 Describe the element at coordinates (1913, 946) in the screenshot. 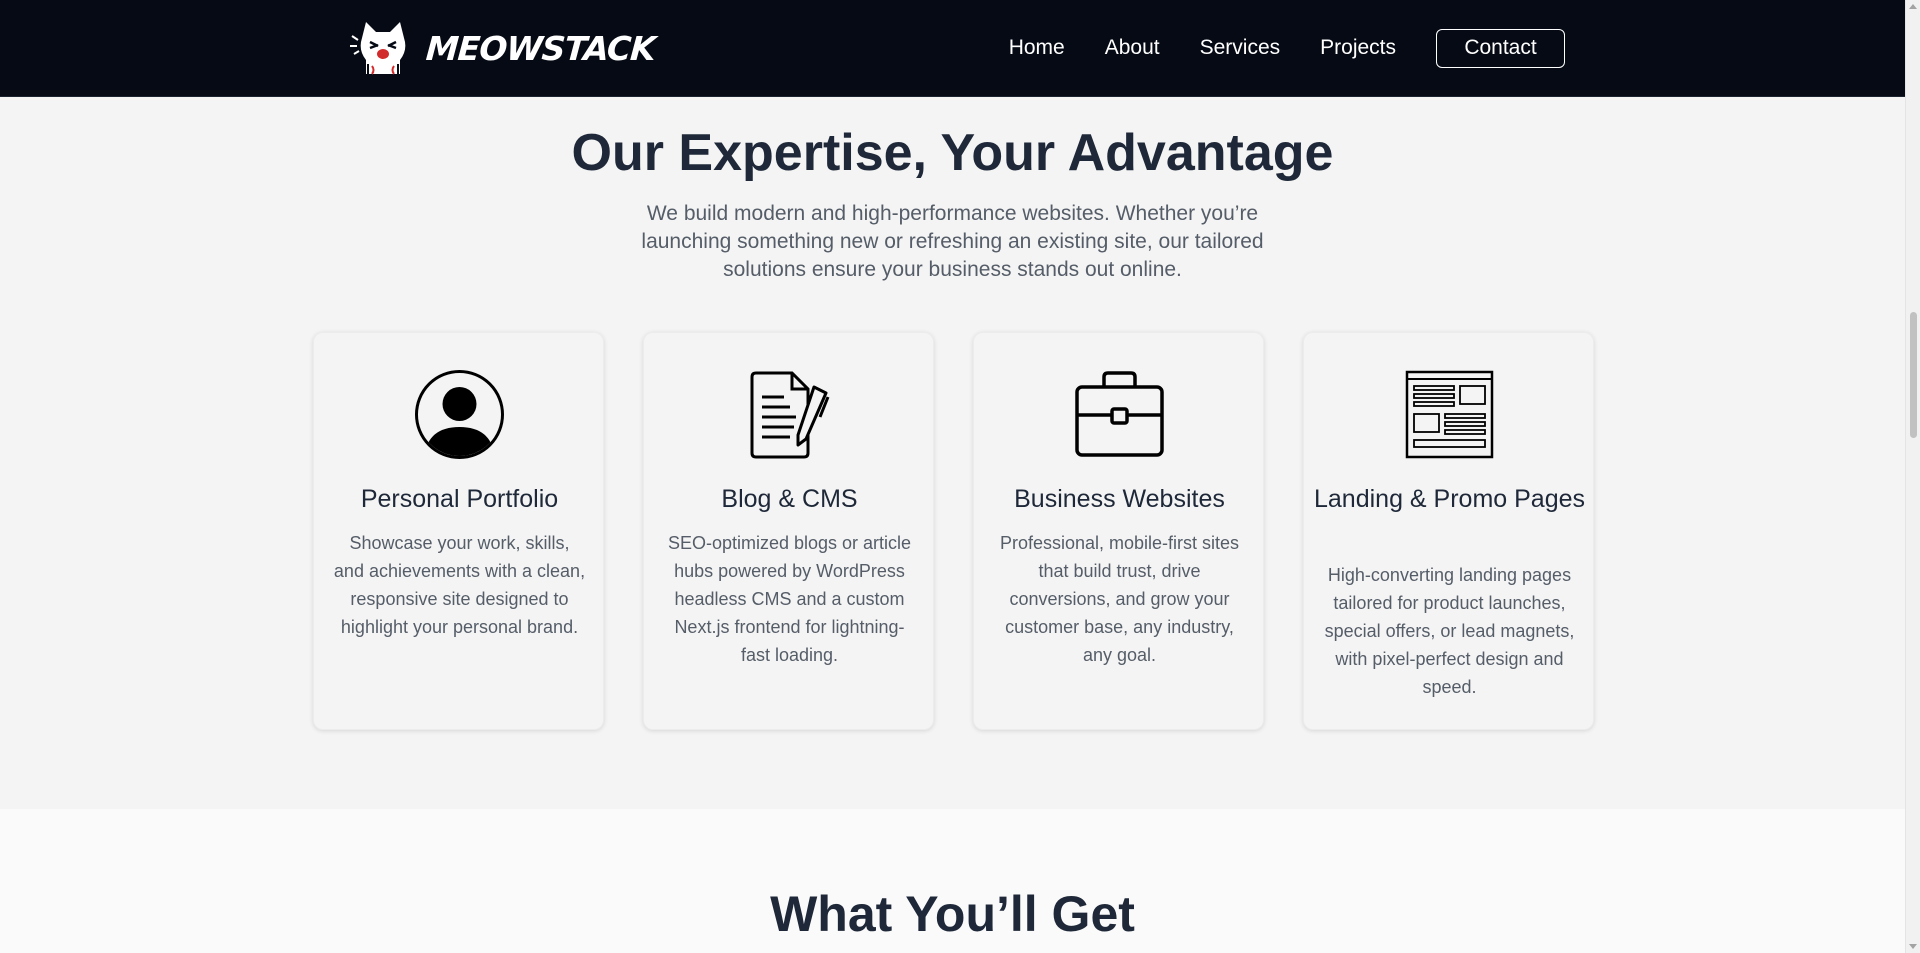

I see `scroll-down-arrow-icon` at that location.